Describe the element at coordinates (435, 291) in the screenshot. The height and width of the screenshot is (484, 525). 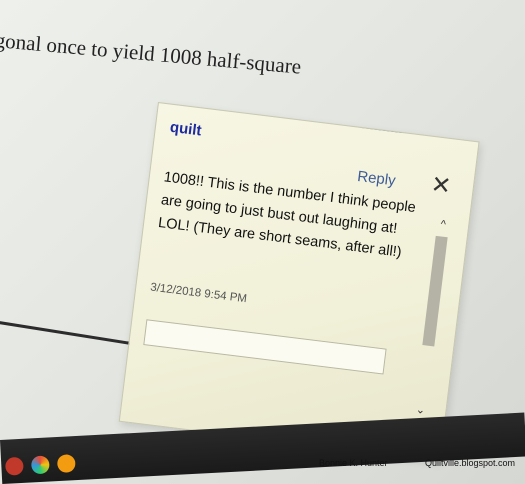
I see `scroll-thumb` at that location.